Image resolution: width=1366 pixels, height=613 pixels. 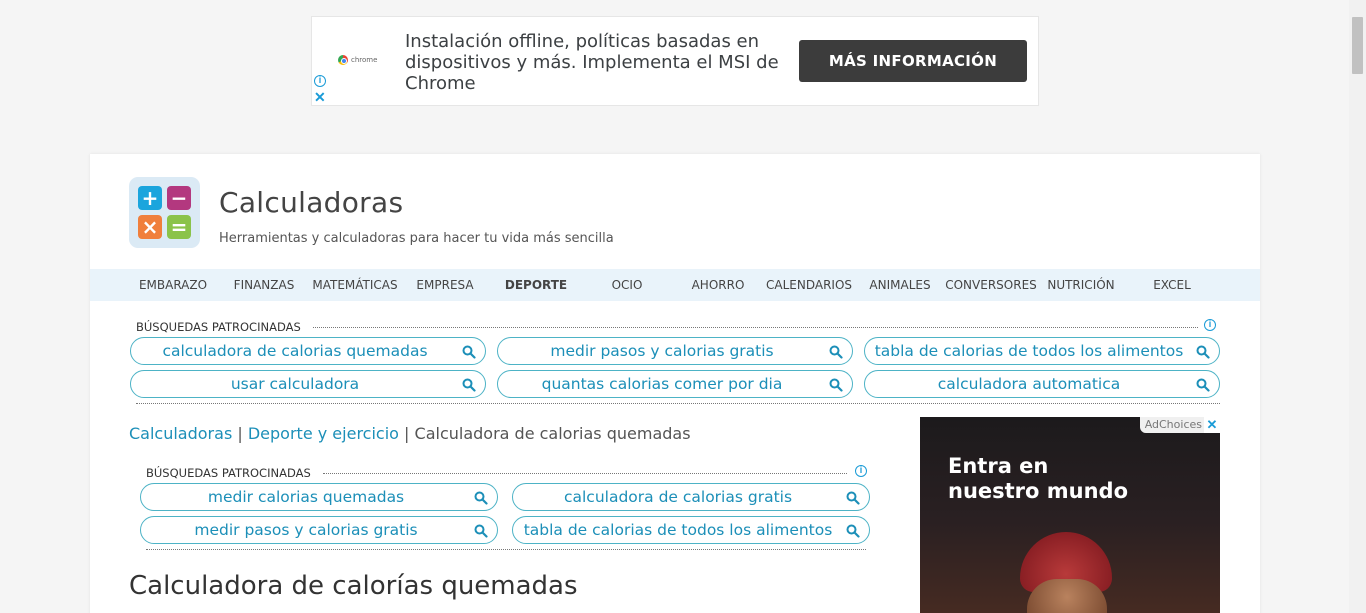 What do you see at coordinates (1172, 285) in the screenshot?
I see `nav-excel: EXCEL` at bounding box center [1172, 285].